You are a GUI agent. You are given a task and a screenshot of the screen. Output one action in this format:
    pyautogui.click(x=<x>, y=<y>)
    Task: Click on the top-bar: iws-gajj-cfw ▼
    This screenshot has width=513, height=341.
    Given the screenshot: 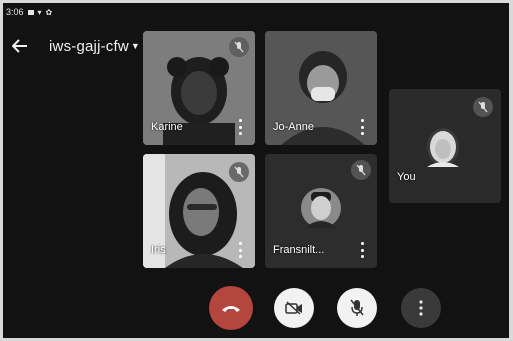 What is the action you would take?
    pyautogui.click(x=71, y=46)
    